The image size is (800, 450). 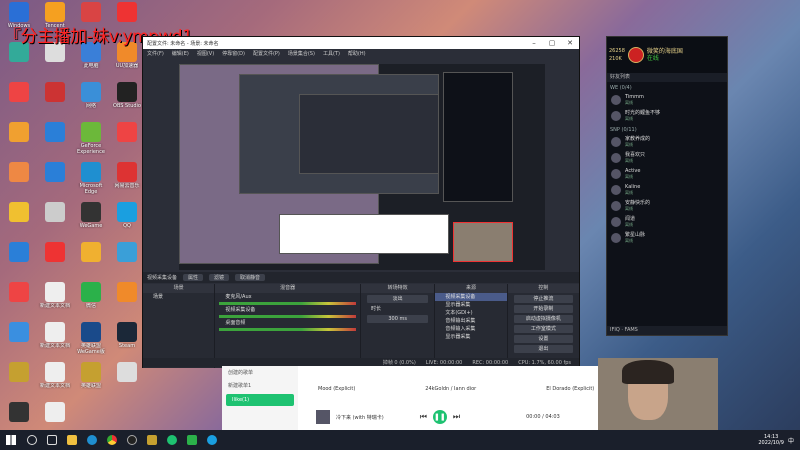 I want to click on control-button: 工作室模式, so click(x=543, y=329).